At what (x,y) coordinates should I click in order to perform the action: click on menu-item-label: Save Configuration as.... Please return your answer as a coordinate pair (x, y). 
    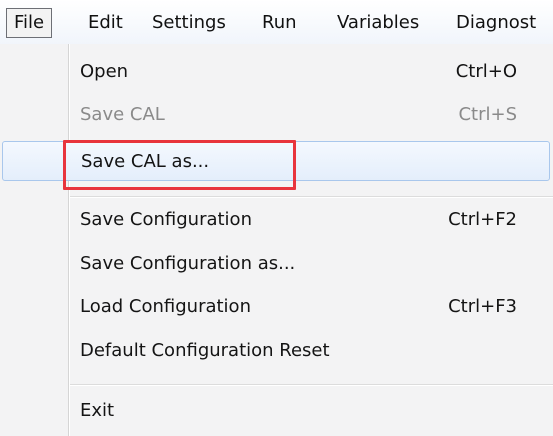
    Looking at the image, I should click on (188, 263).